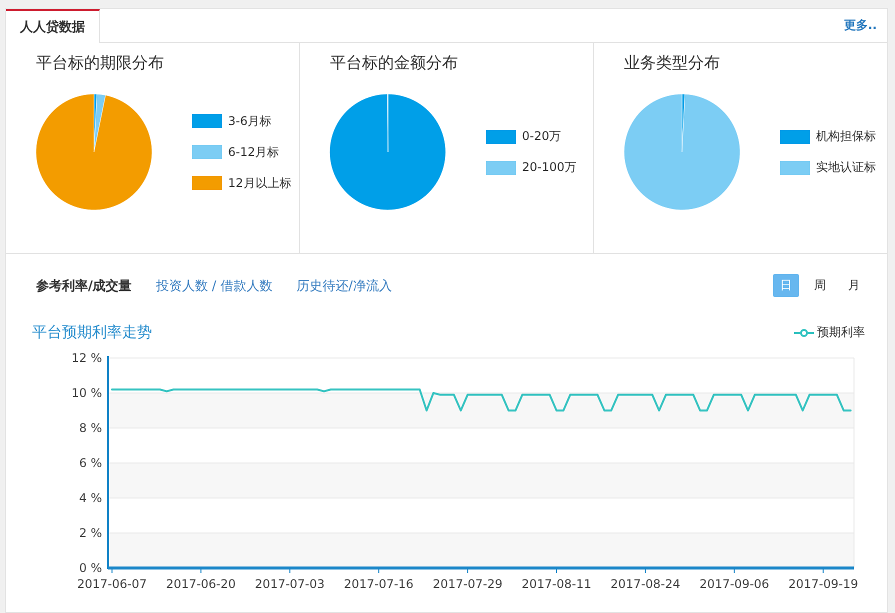 This screenshot has height=613, width=895. Describe the element at coordinates (260, 183) in the screenshot. I see `legend-label: 12月以上标` at that location.